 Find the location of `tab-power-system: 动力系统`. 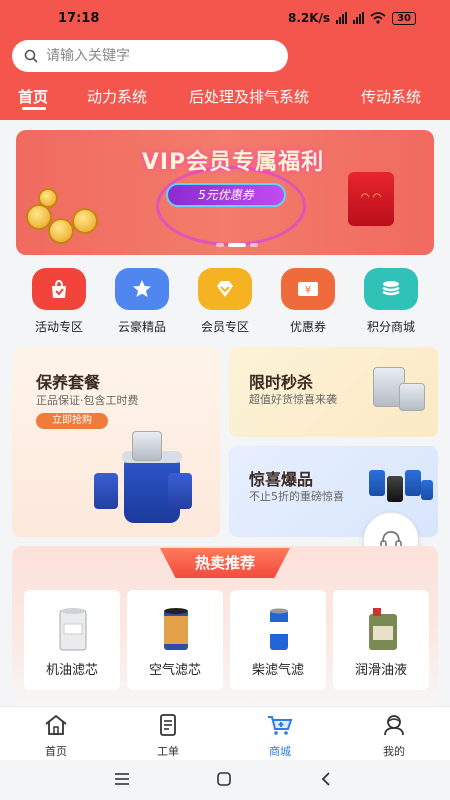

tab-power-system: 动力系统 is located at coordinates (117, 96).